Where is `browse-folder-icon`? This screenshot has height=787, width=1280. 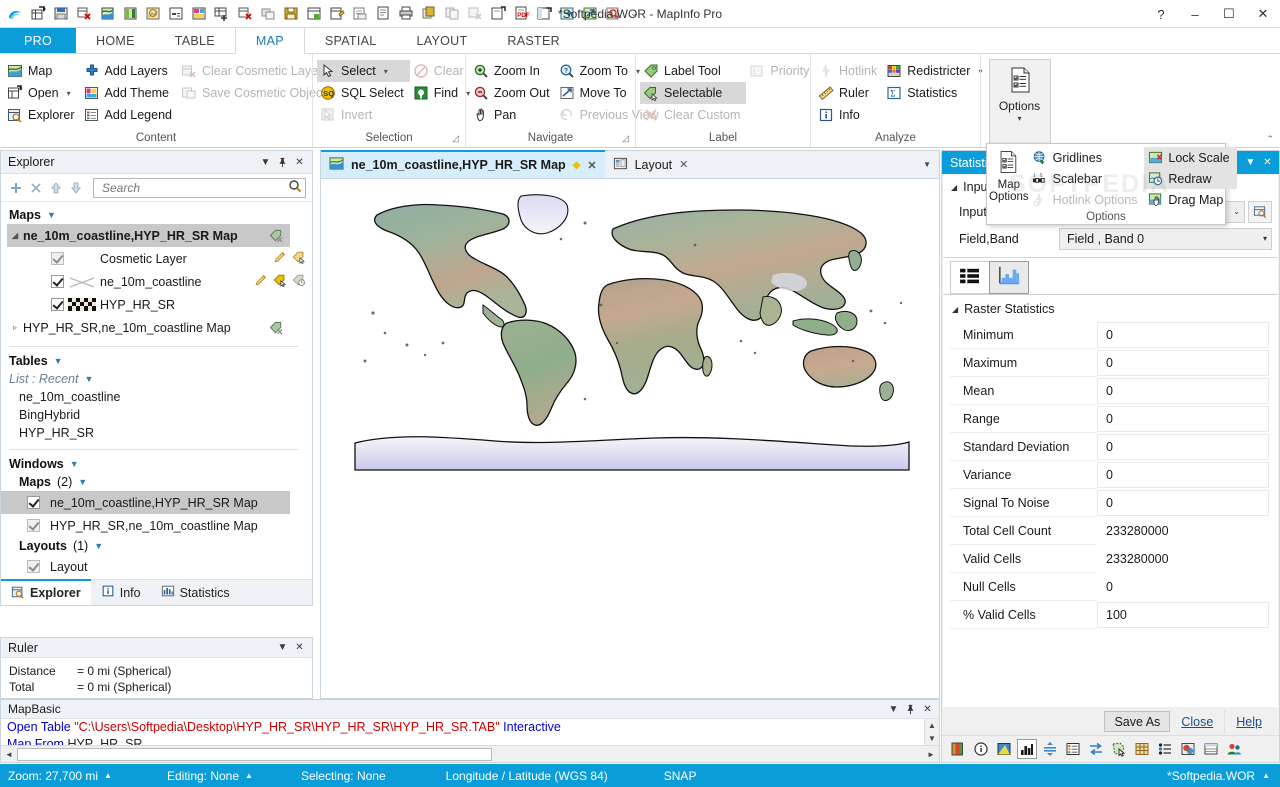
browse-folder-icon is located at coordinates (1260, 211).